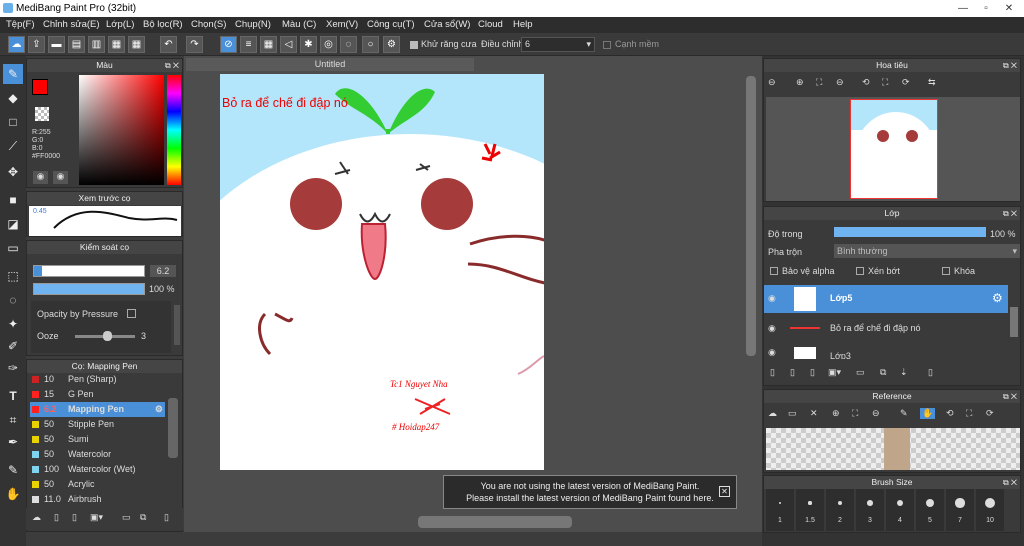  What do you see at coordinates (792, 372) in the screenshot?
I see `new-halftone-layer-icon: ▯` at bounding box center [792, 372].